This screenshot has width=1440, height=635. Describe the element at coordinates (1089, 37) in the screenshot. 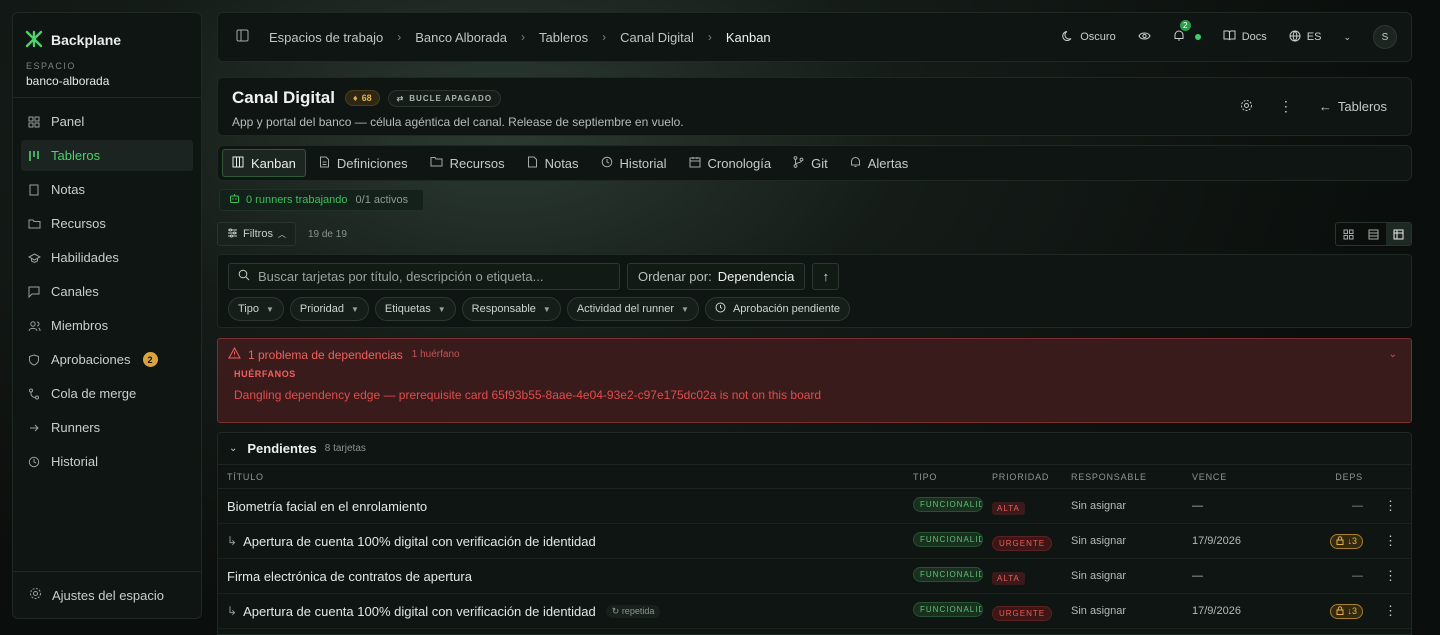

I see `theme-toggle: Oscuro` at that location.